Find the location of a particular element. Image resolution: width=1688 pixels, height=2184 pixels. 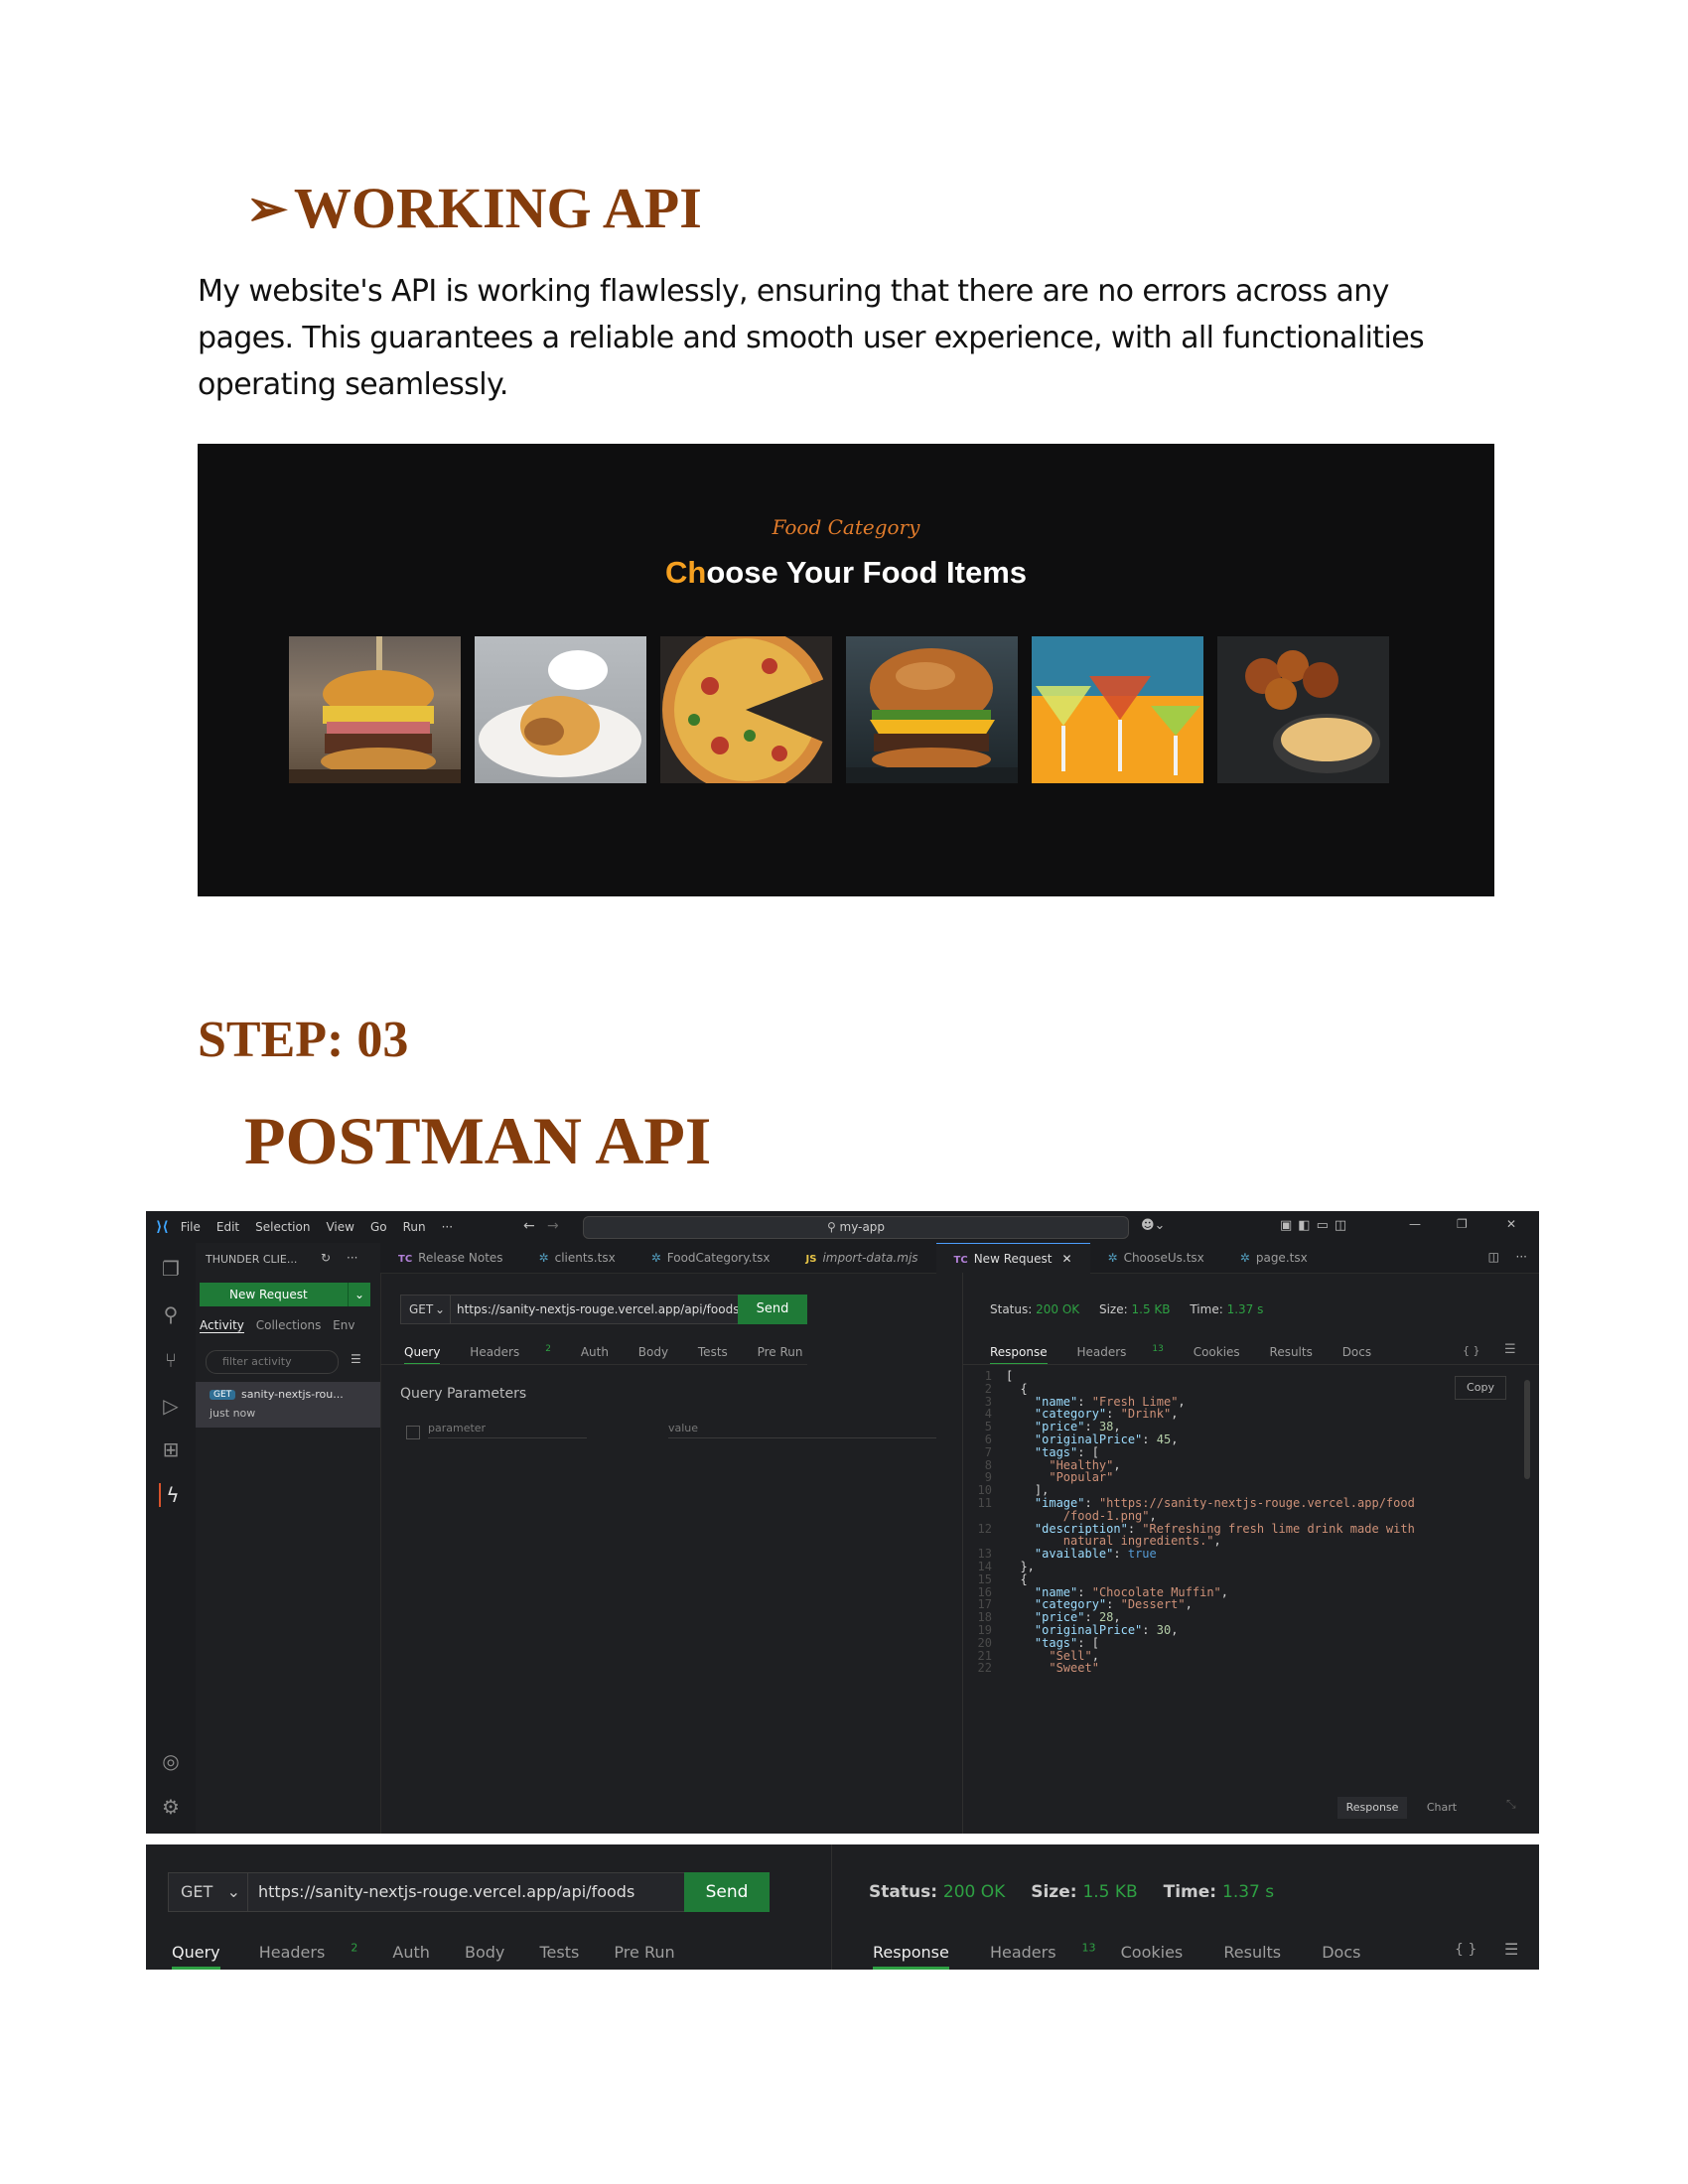

strip-resp-tab-response: Response is located at coordinates (911, 1957).